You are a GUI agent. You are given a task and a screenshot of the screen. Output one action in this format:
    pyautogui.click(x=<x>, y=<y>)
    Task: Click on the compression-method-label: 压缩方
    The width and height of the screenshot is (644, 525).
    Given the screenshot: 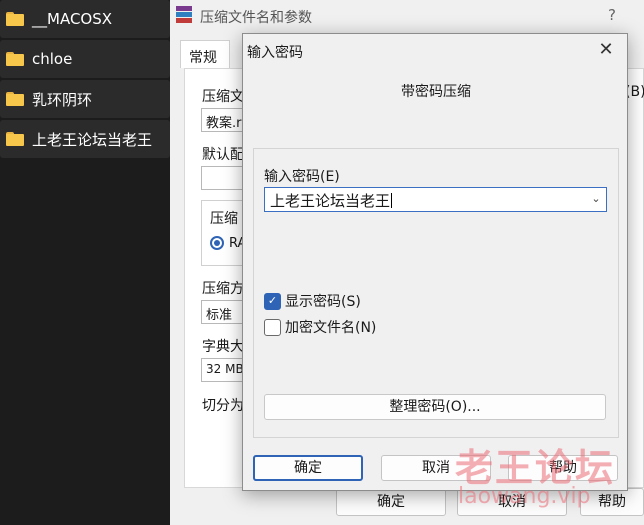 What is the action you would take?
    pyautogui.click(x=223, y=289)
    